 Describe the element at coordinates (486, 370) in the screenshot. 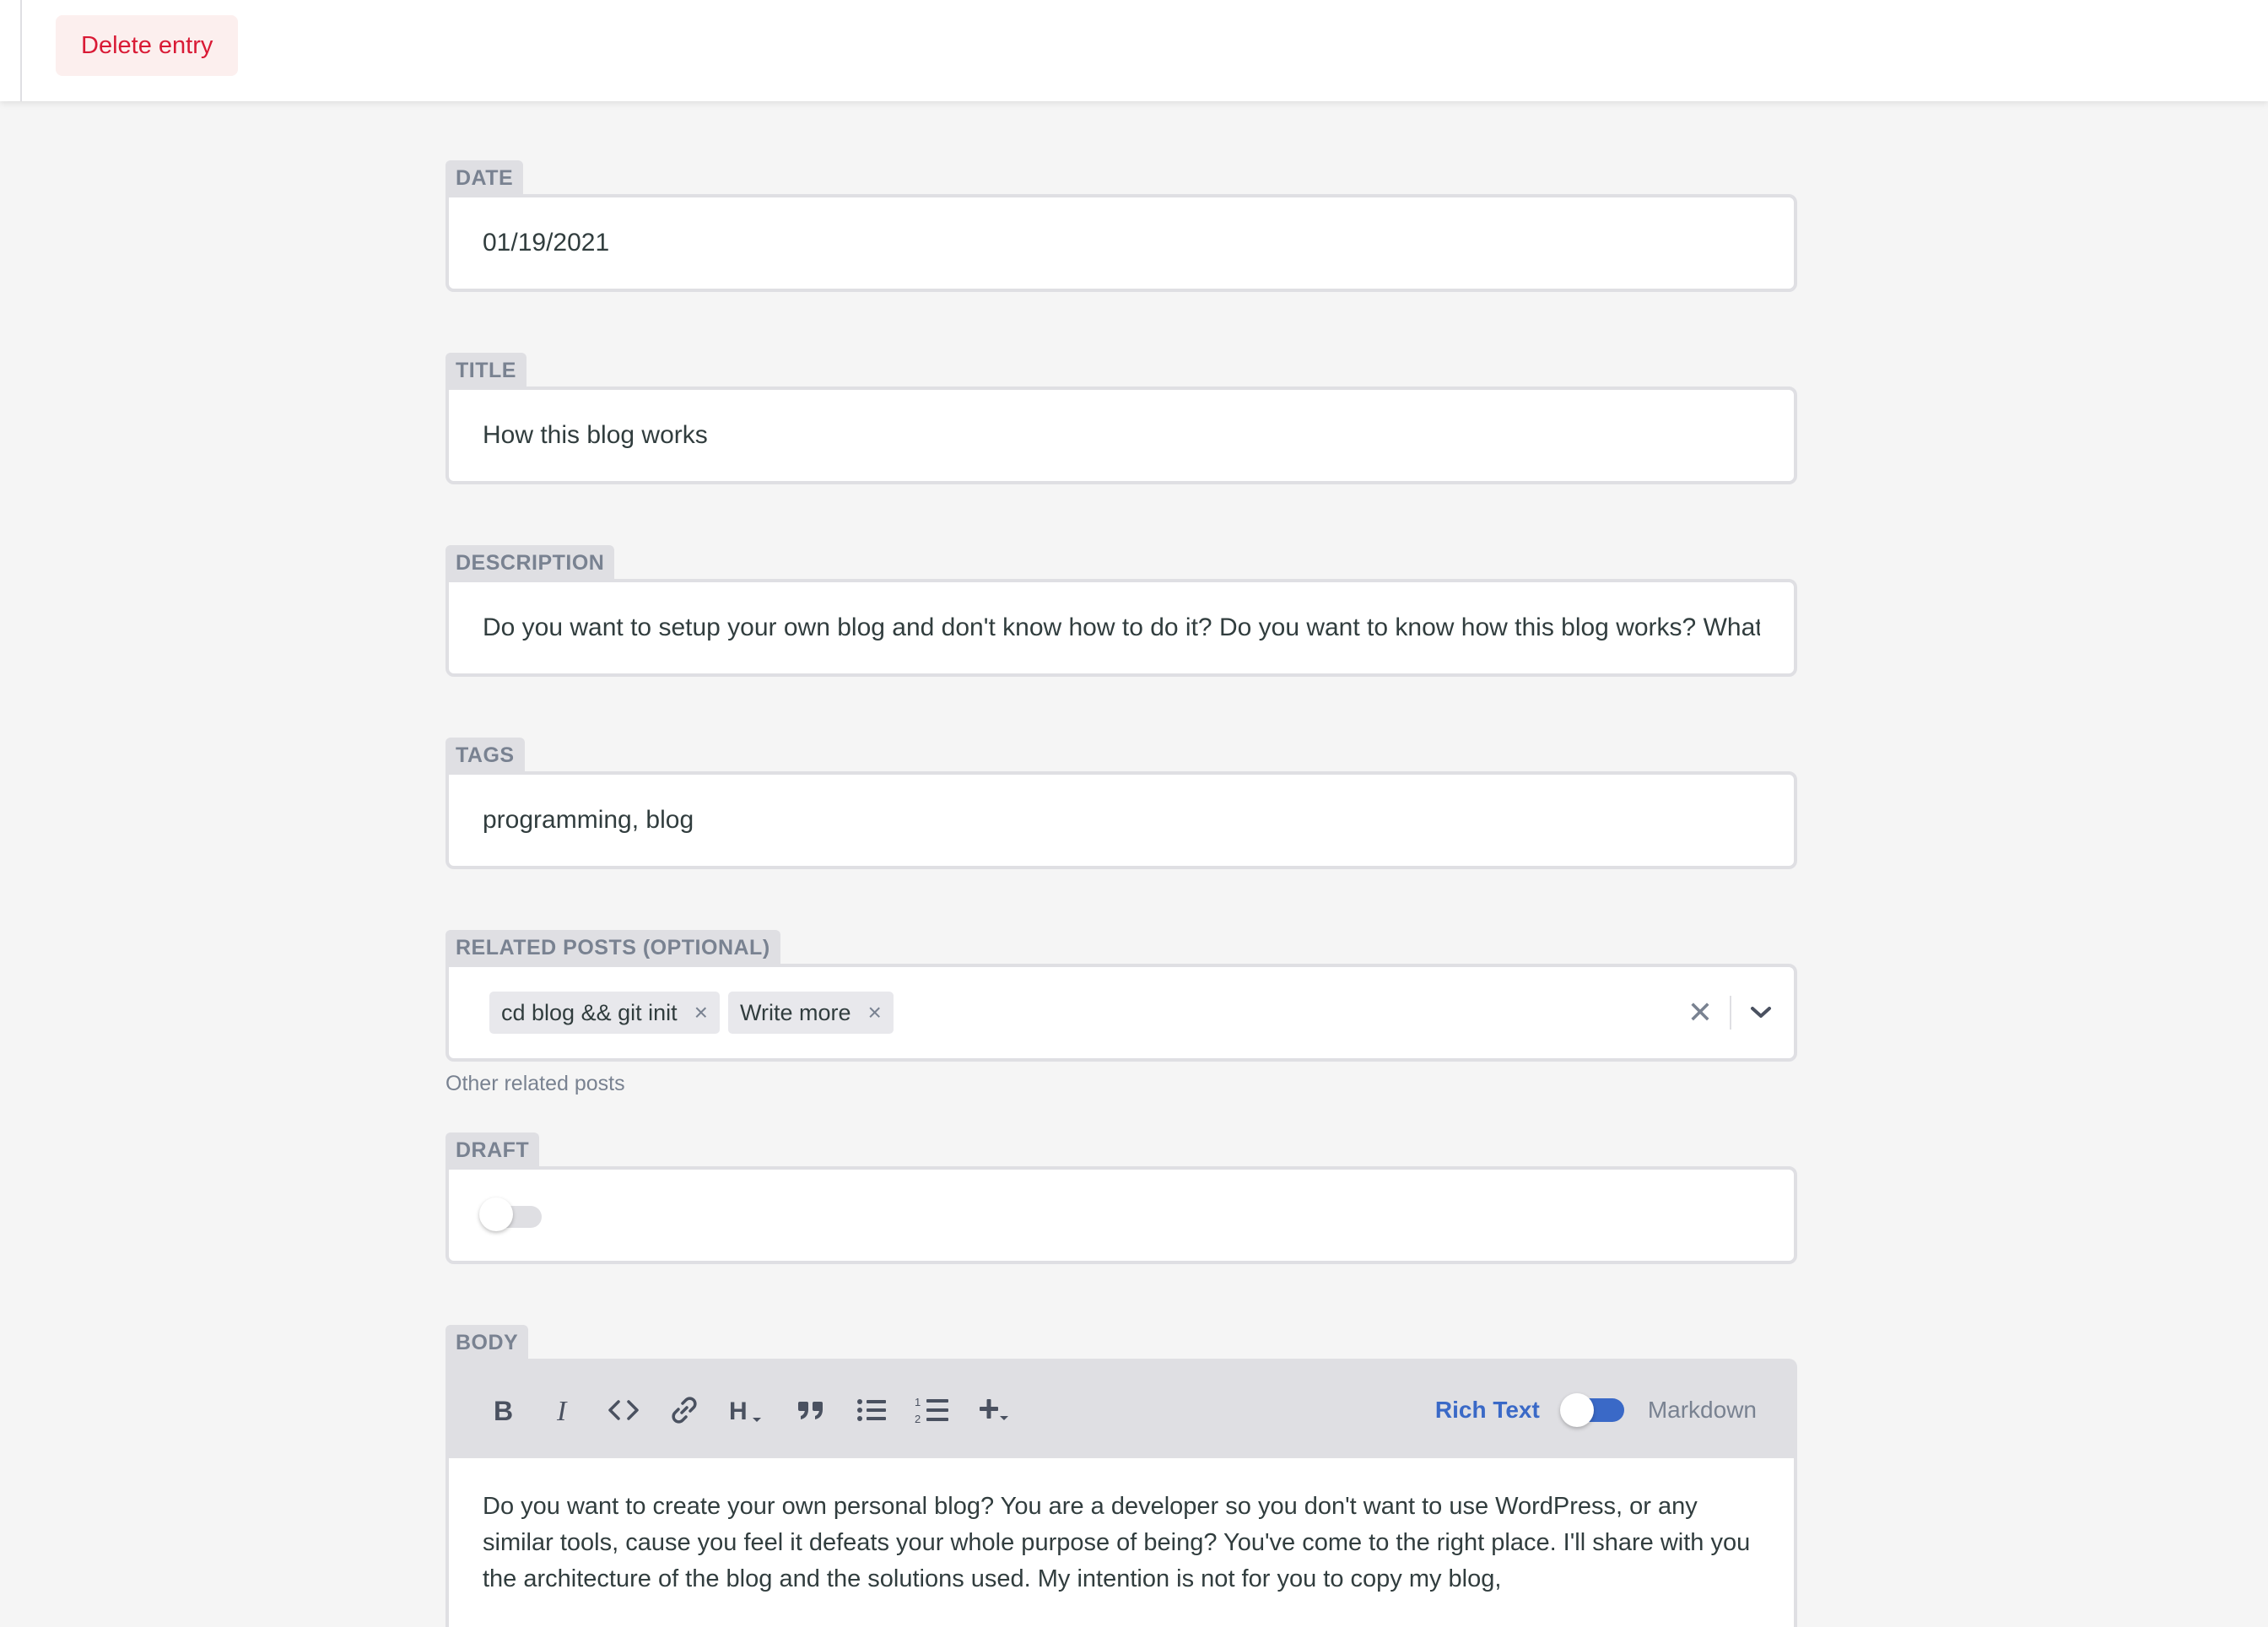

I see `title-label: TITLE` at that location.